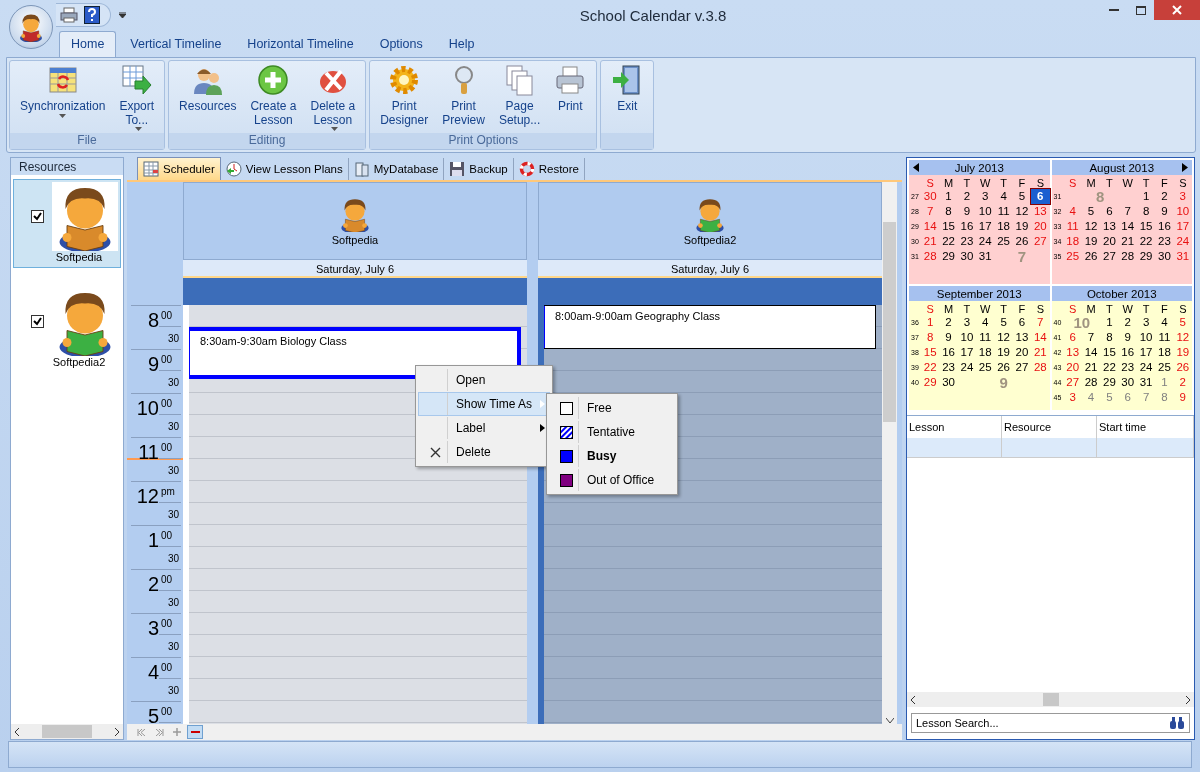 The height and width of the screenshot is (772, 1200). What do you see at coordinates (1003, 367) in the screenshot?
I see `calendar-day: 26` at bounding box center [1003, 367].